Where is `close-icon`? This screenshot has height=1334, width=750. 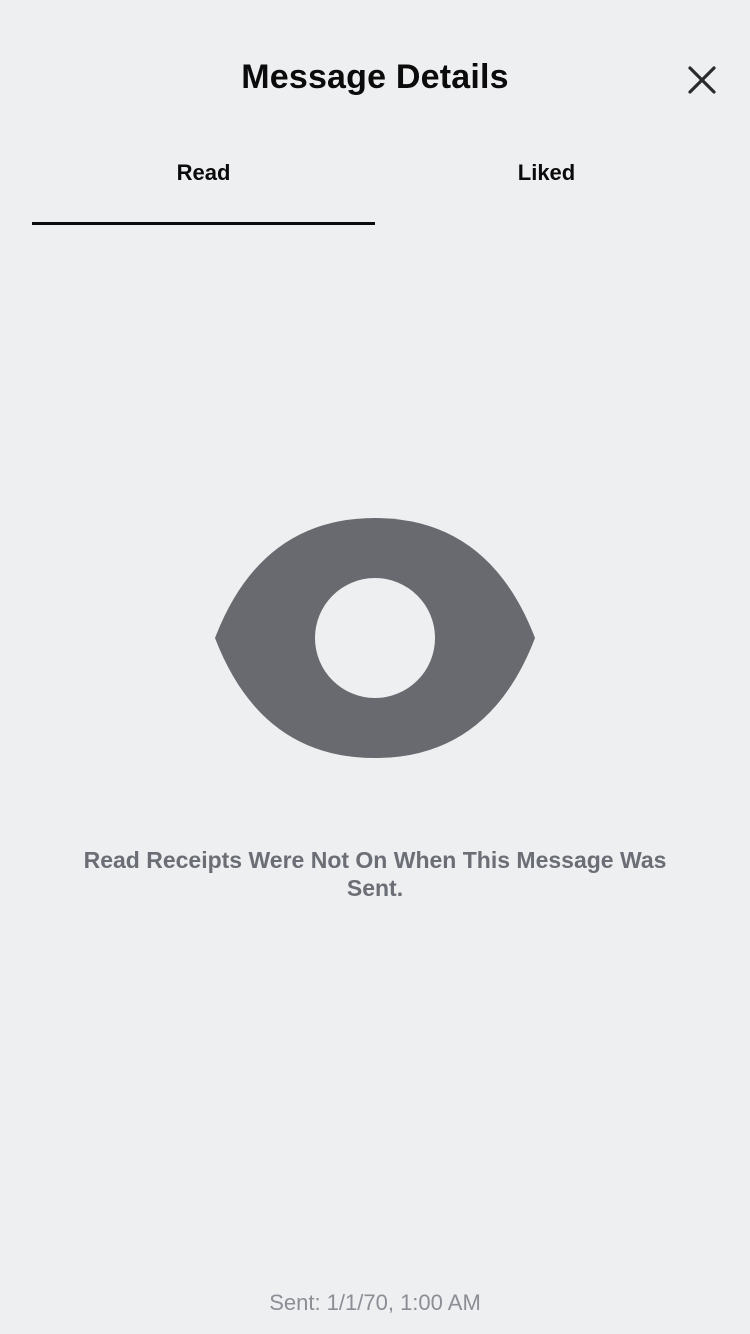 close-icon is located at coordinates (702, 80).